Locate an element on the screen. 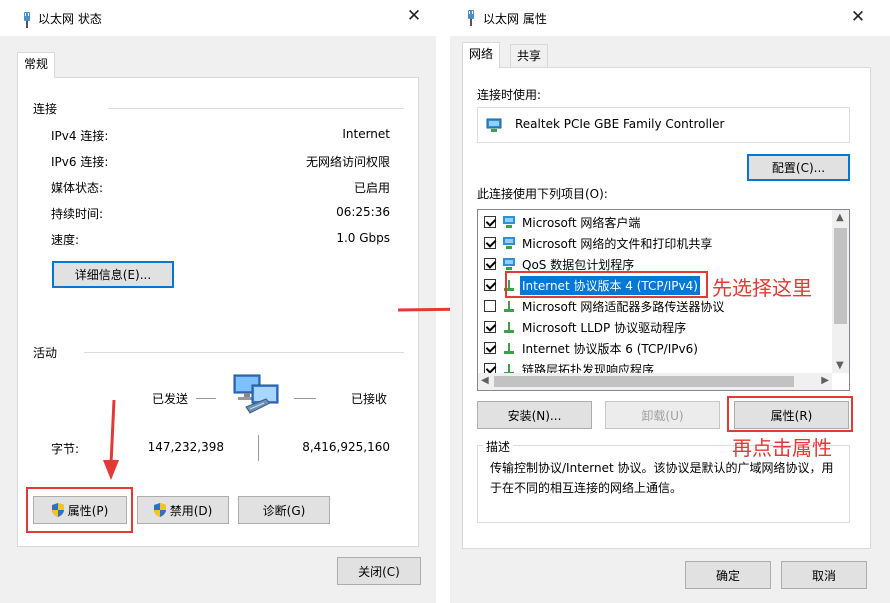  title-bar: 以太网 属性 ✕ is located at coordinates (670, 18).